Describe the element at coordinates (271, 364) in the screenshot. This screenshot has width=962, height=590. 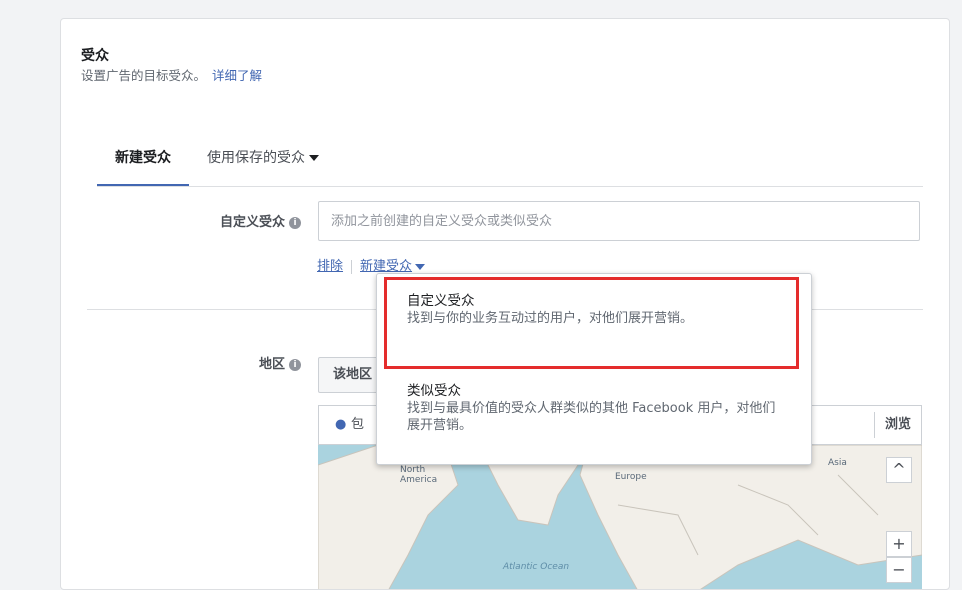
I see `label-text: 地区` at that location.